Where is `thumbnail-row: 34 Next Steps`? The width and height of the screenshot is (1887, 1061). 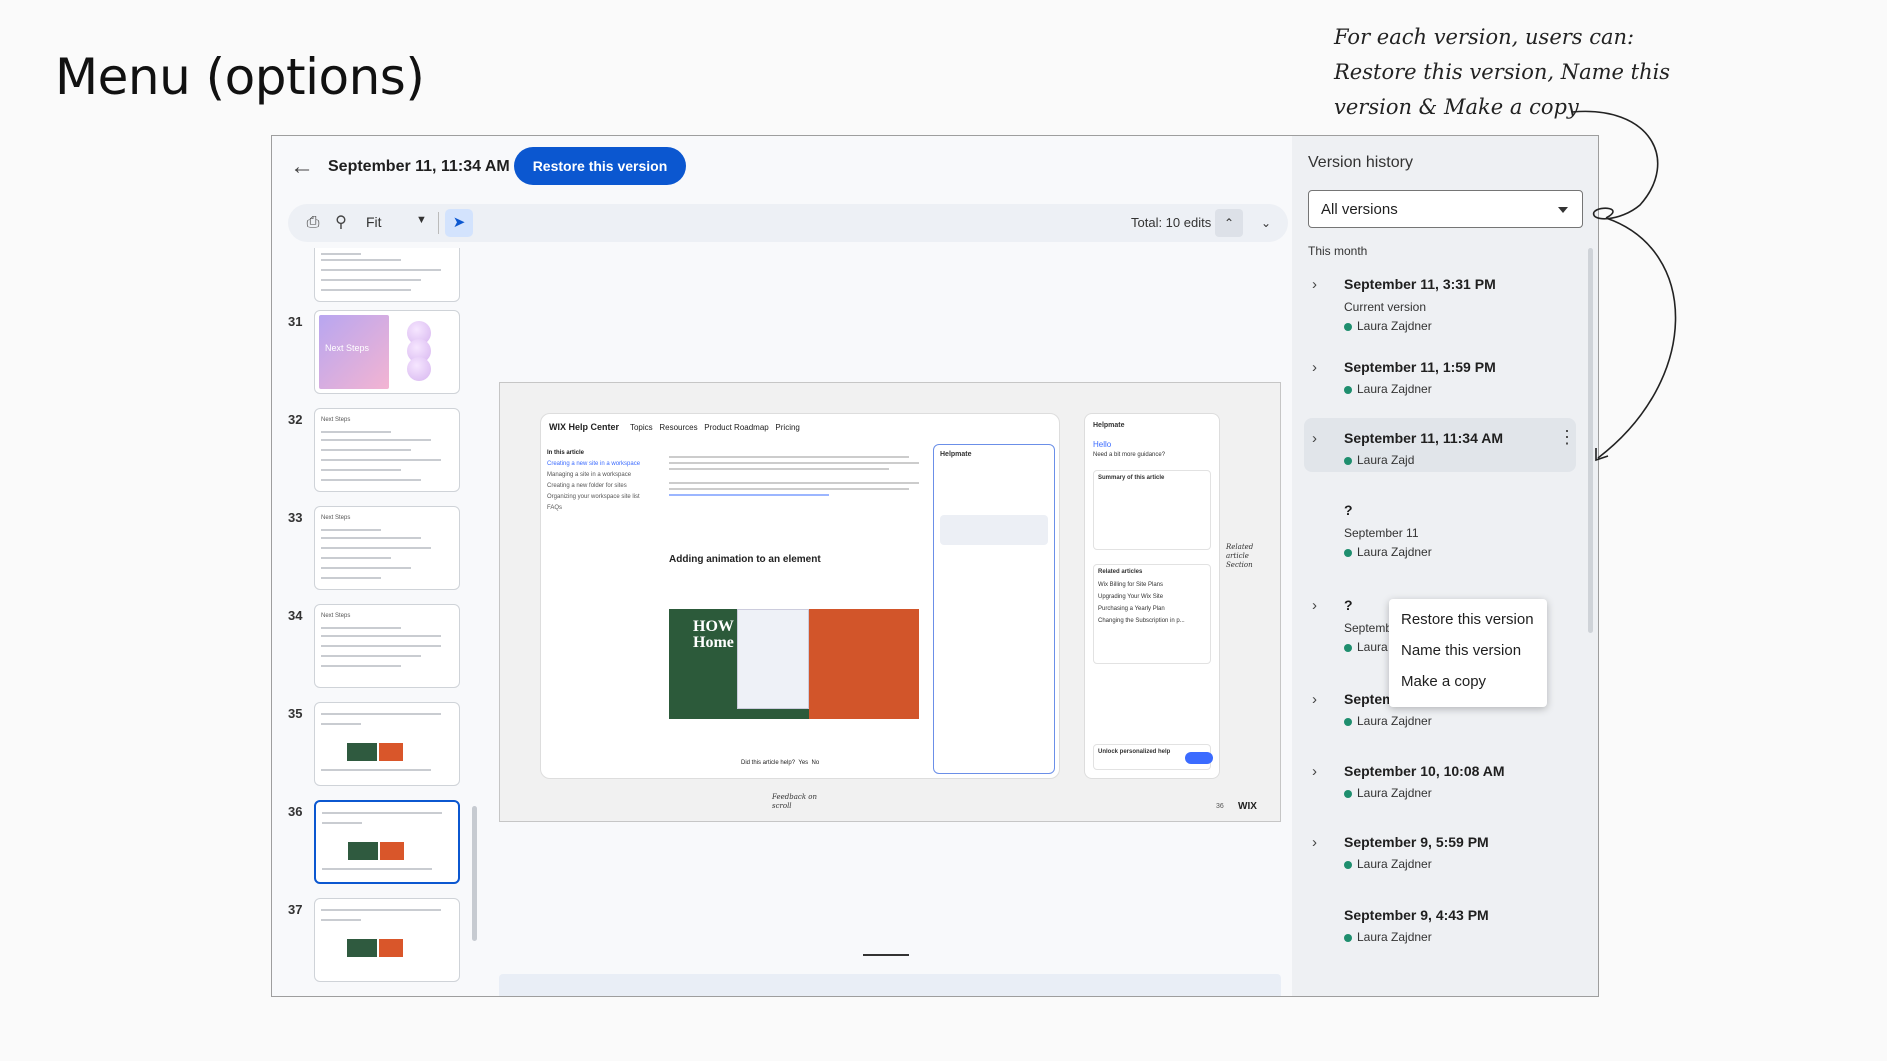 thumbnail-row: 34 Next Steps is located at coordinates (367, 646).